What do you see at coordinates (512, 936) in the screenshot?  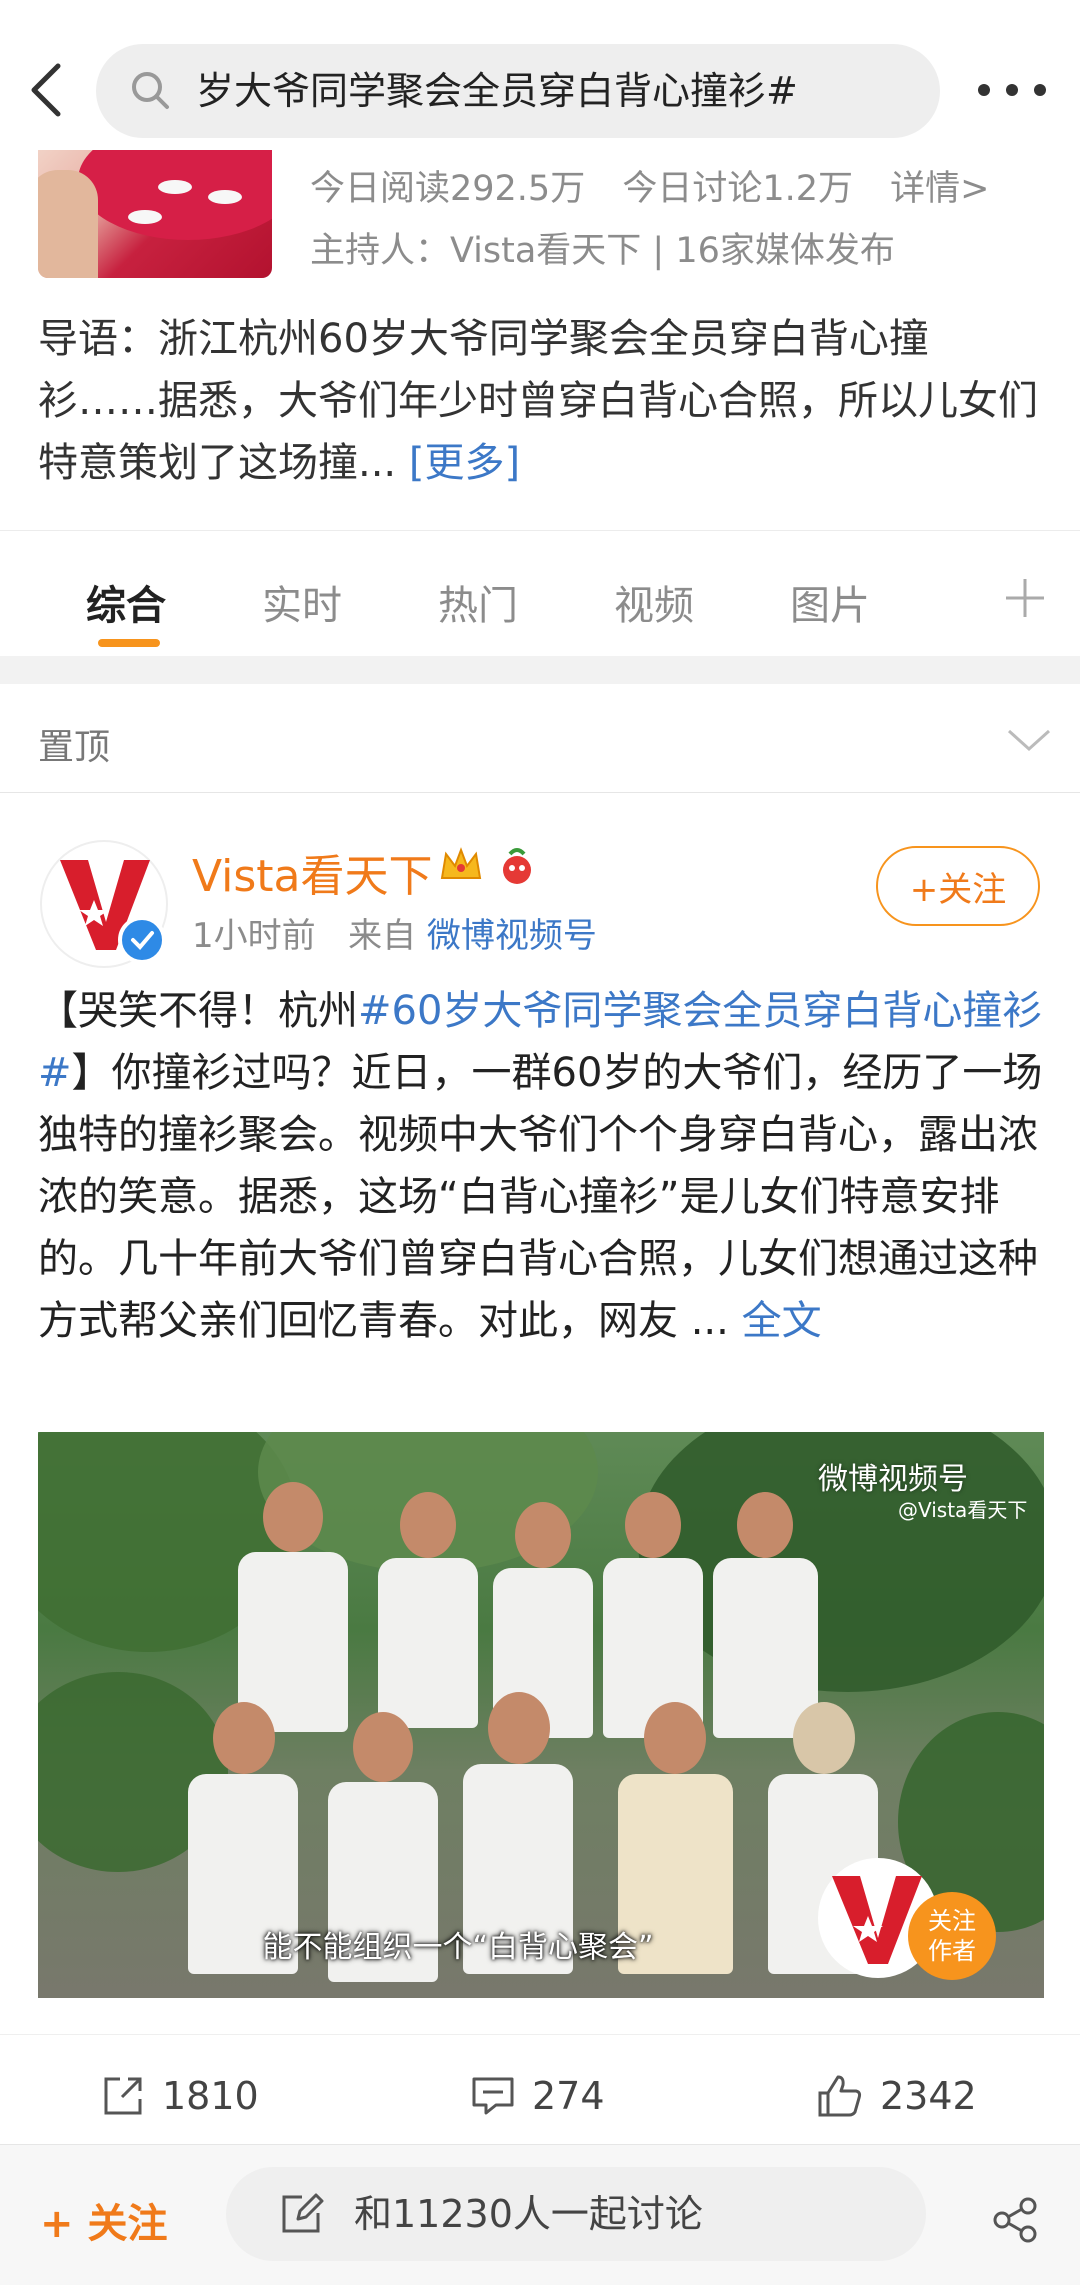 I see `post-source: 微博视频号` at bounding box center [512, 936].